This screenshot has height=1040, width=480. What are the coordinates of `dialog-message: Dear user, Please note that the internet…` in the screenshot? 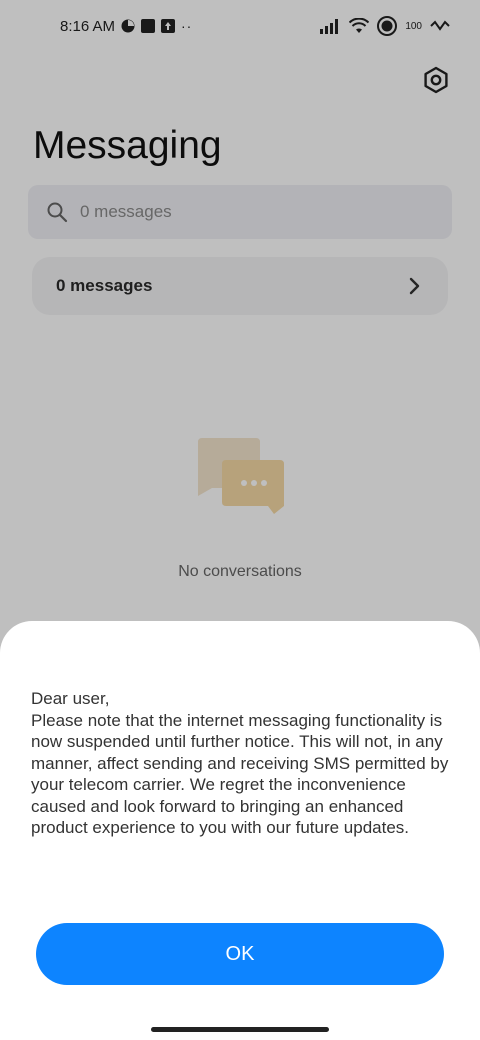 It's located at (240, 763).